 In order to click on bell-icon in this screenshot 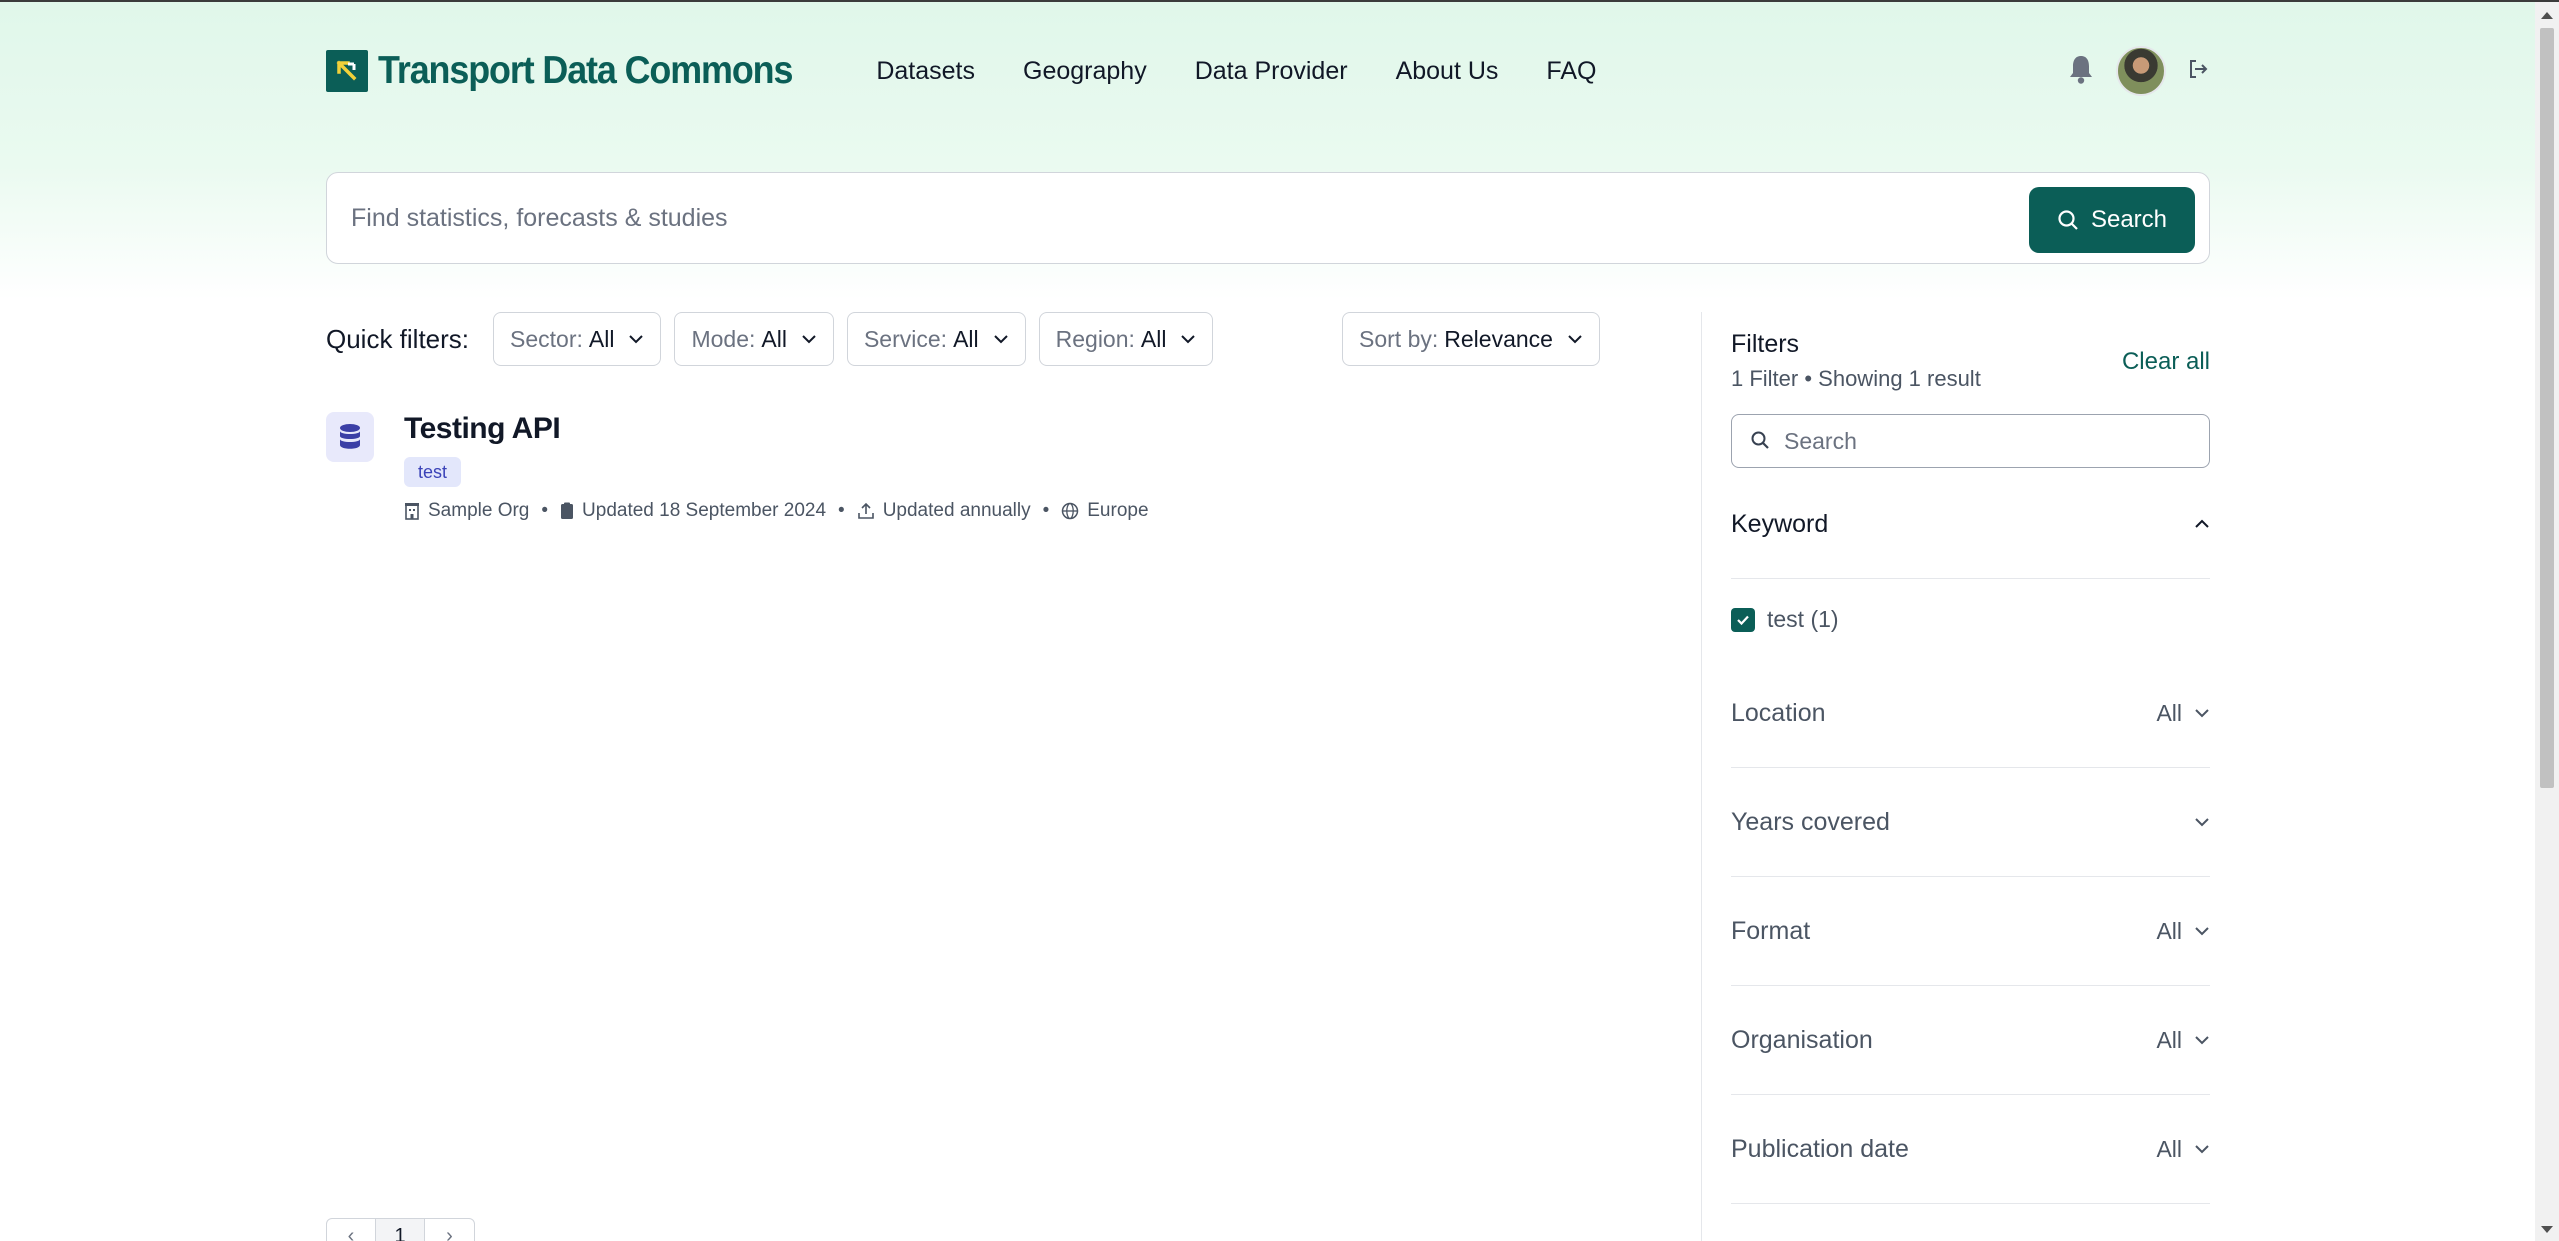, I will do `click(2081, 71)`.